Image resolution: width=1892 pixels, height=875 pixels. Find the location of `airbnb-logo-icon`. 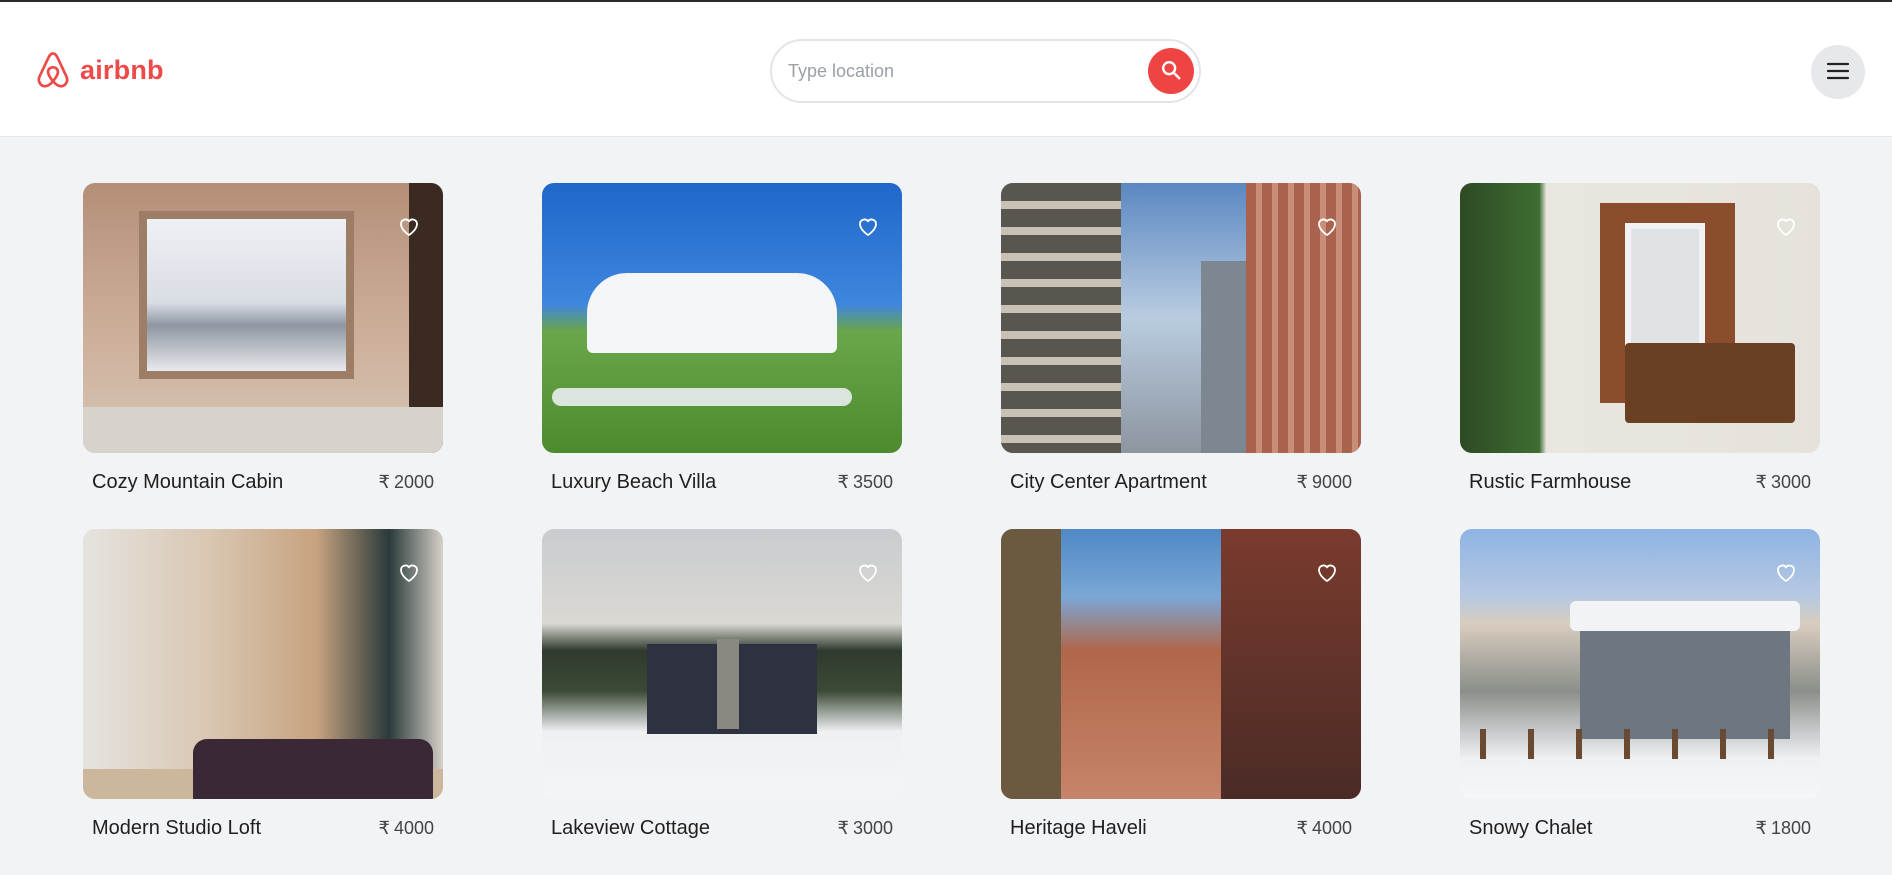

airbnb-logo-icon is located at coordinates (53, 70).